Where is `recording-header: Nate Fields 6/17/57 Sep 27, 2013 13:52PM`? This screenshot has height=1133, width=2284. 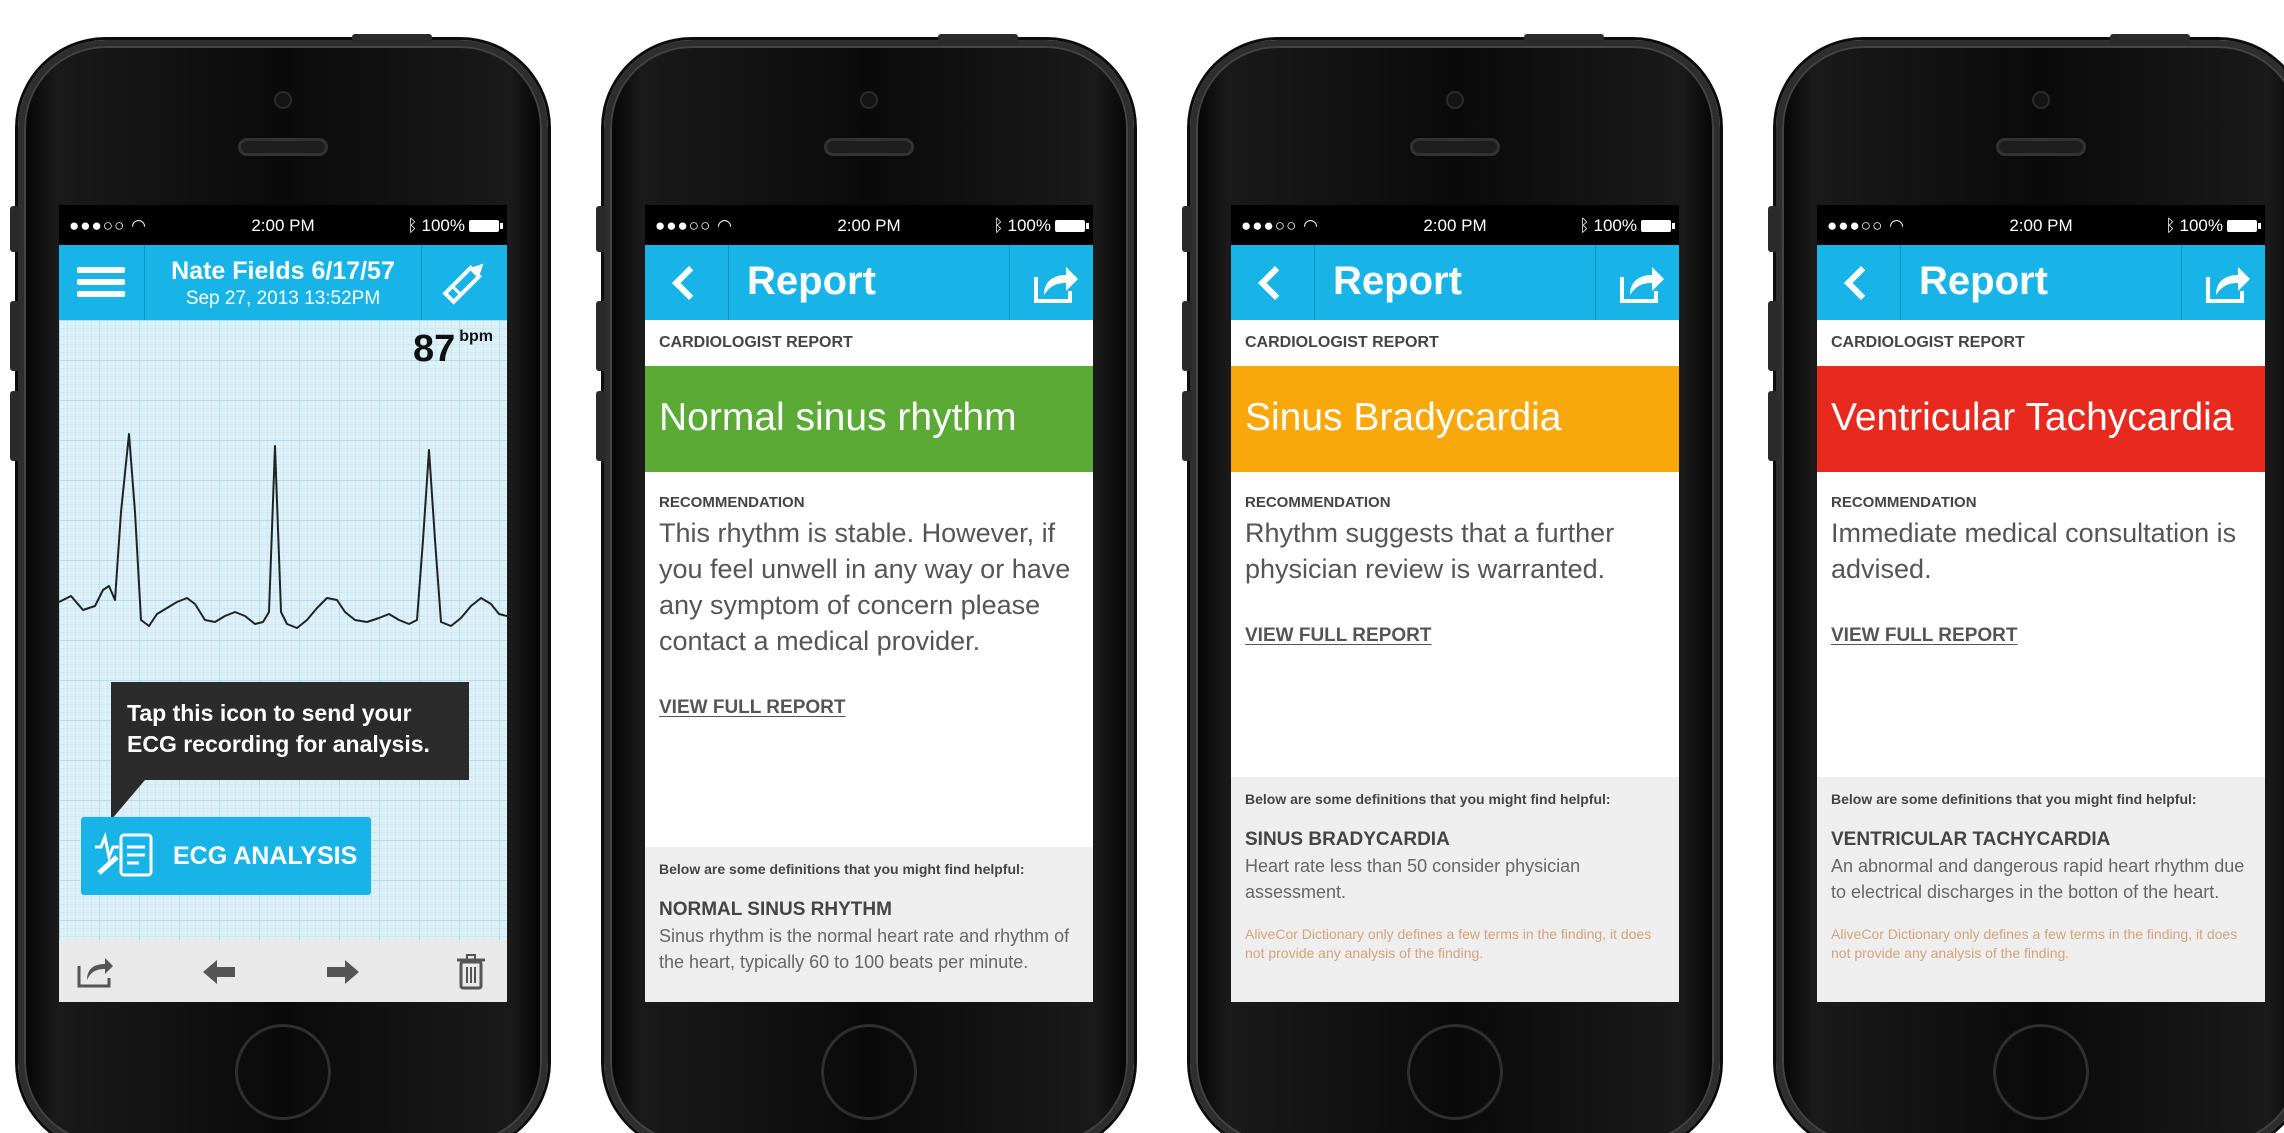 recording-header: Nate Fields 6/17/57 Sep 27, 2013 13:52PM is located at coordinates (283, 283).